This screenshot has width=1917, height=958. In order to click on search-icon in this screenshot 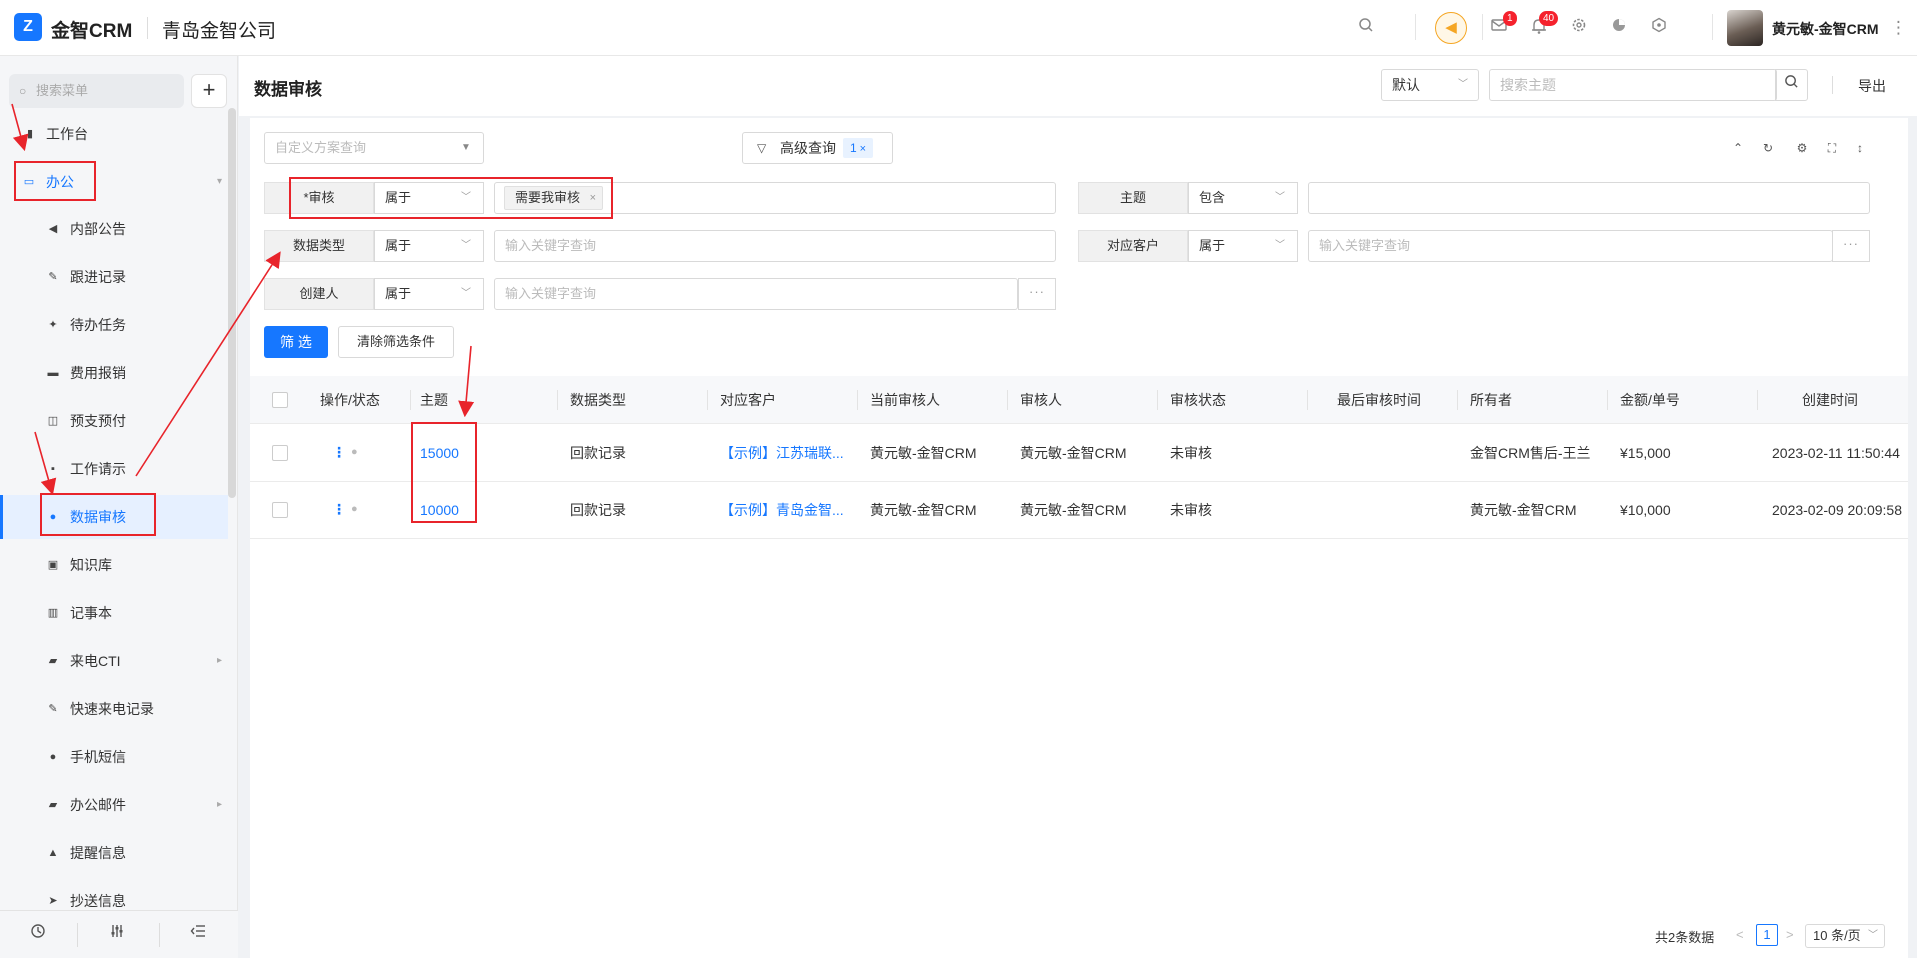, I will do `click(1366, 28)`.